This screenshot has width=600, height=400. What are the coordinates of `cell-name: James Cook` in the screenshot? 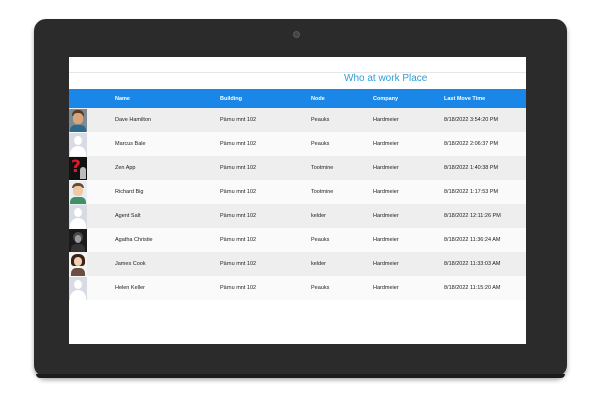 It's located at (130, 264).